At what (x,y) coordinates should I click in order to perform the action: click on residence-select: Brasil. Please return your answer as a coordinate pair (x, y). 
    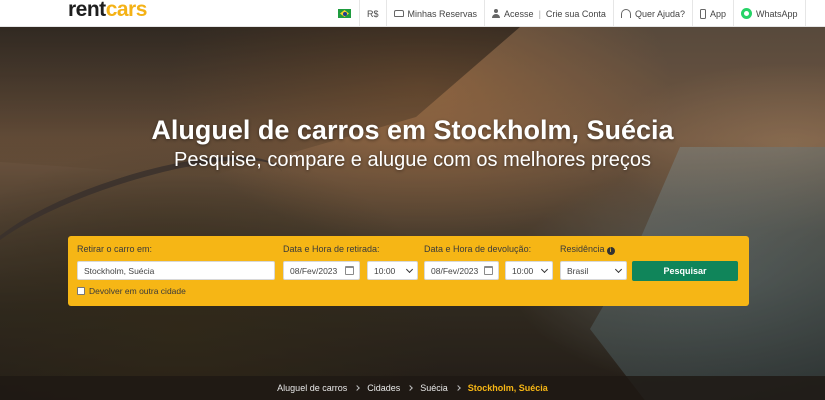
    Looking at the image, I should click on (593, 270).